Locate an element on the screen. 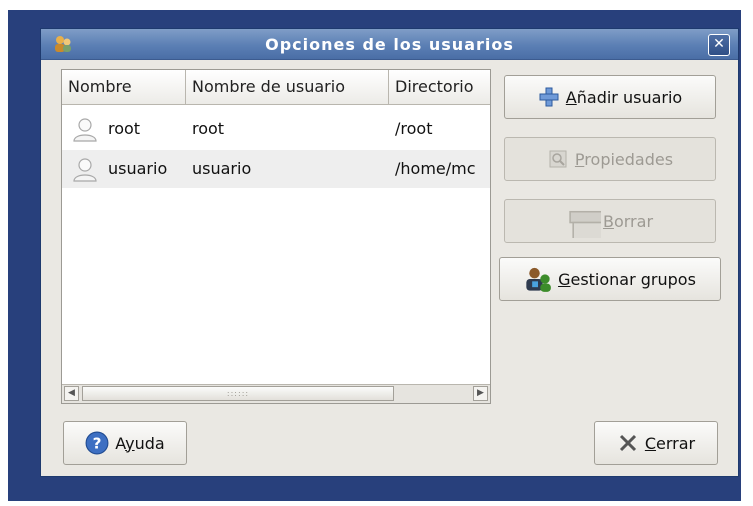 This screenshot has height=506, width=753. manage-groups-button: Gestionar grupos is located at coordinates (610, 279).